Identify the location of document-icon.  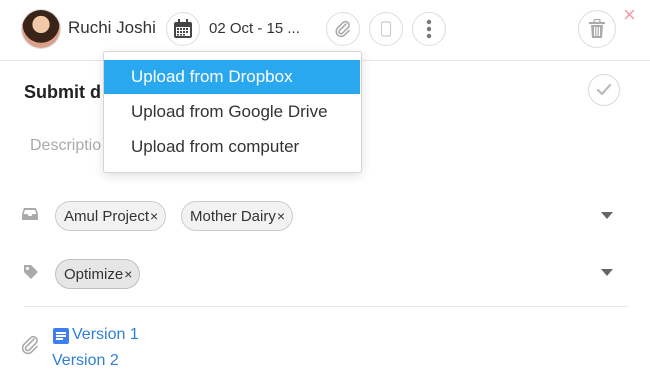
(61, 336).